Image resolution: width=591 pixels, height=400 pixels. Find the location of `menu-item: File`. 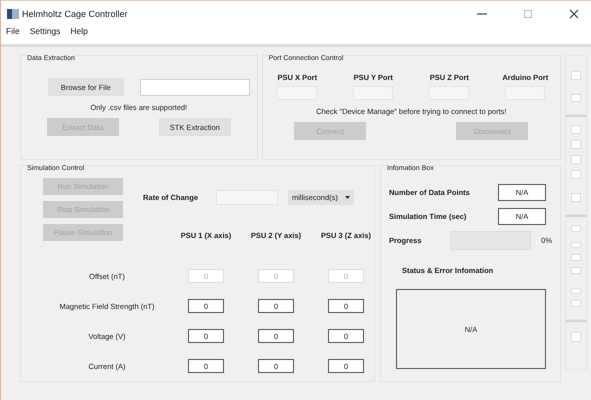

menu-item: File is located at coordinates (13, 31).